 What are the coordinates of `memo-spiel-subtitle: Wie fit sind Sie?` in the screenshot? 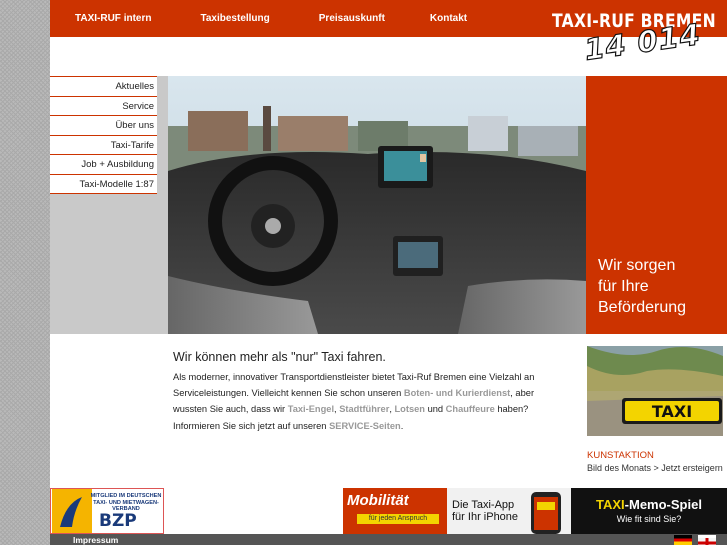 It's located at (649, 519).